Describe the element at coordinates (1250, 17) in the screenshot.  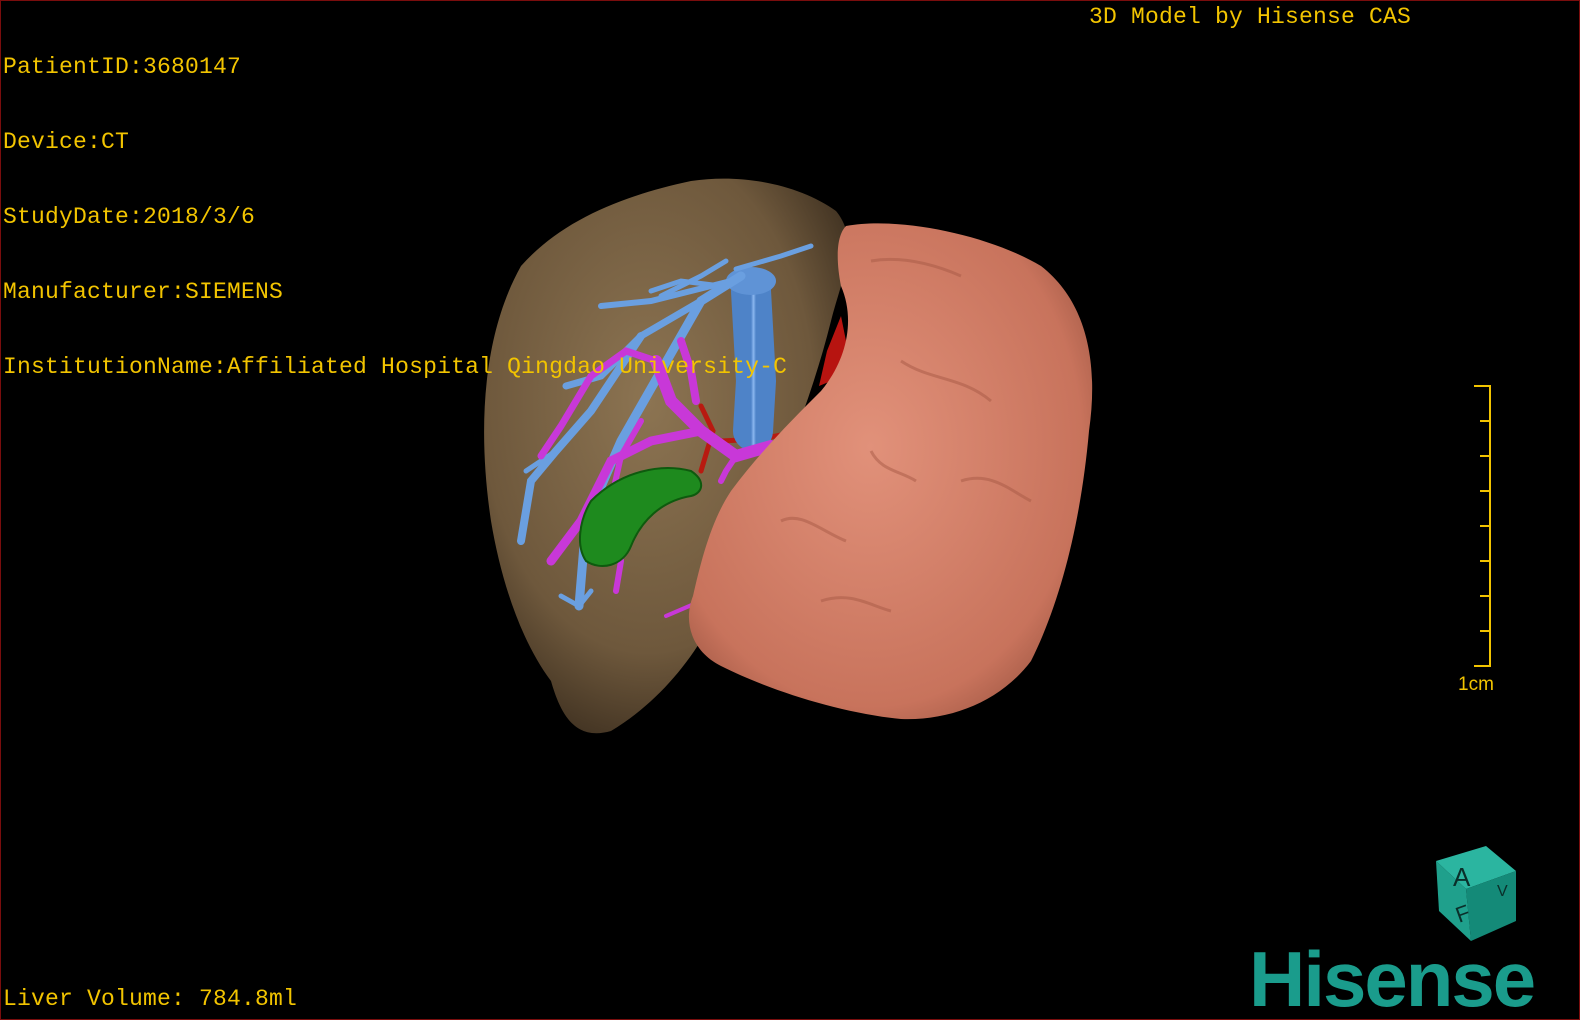
I see `model-credit: 3D Model by Hisense CAS` at that location.